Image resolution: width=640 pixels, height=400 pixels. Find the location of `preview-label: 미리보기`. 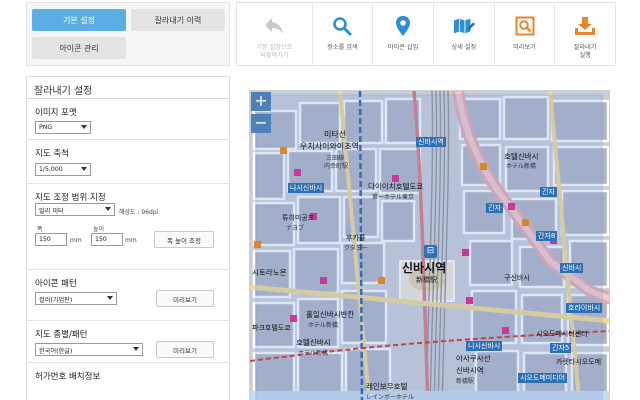

preview-label: 미리보기 is located at coordinates (524, 47).